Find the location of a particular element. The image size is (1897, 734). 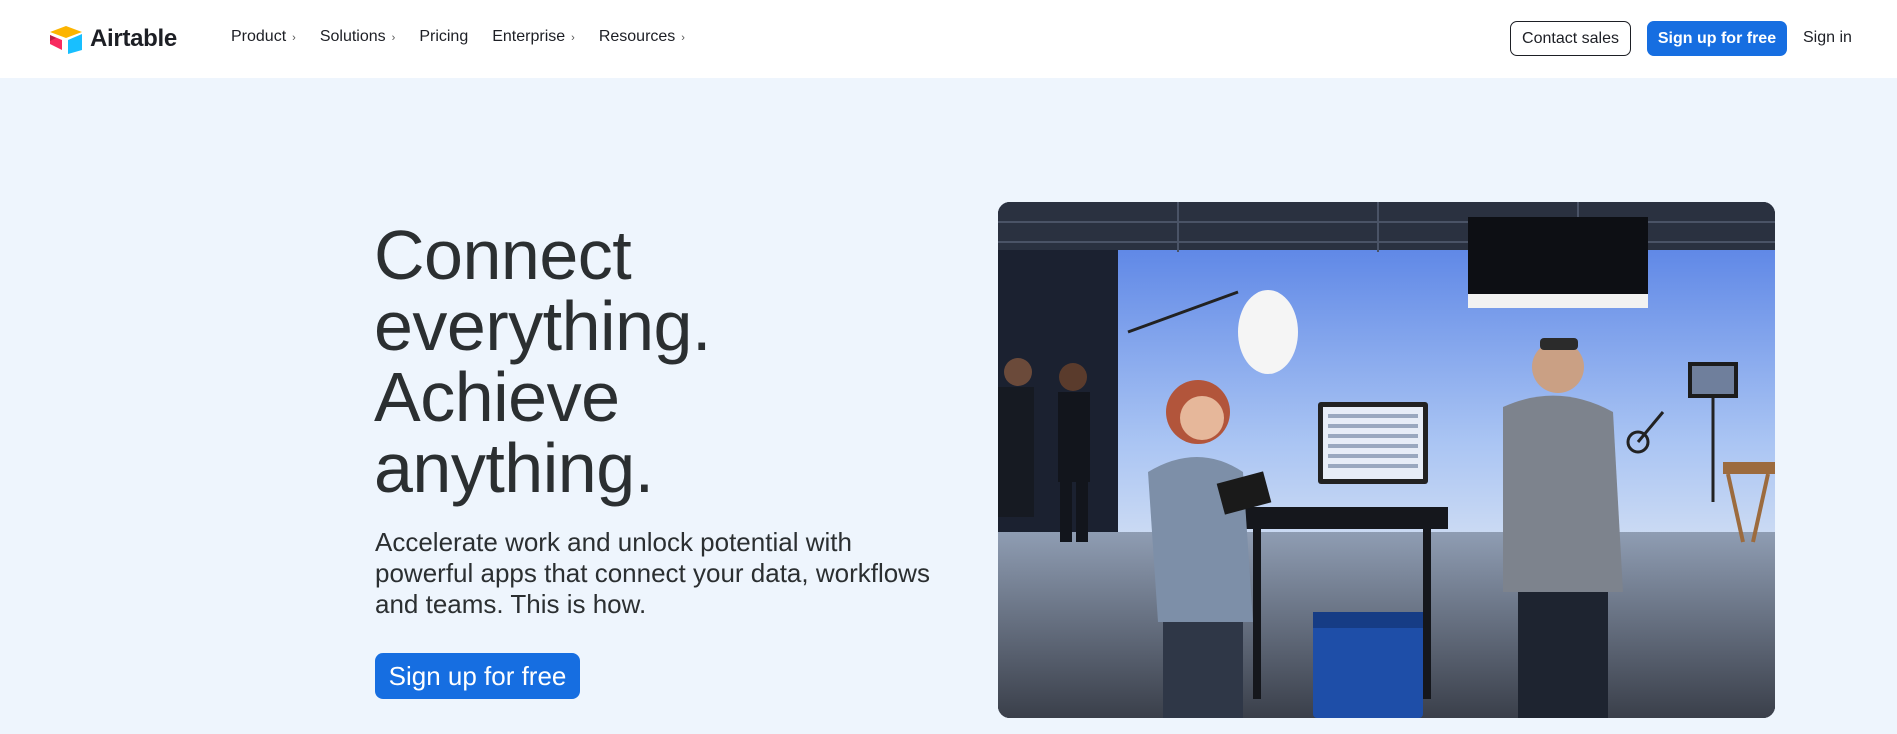

hero-sign-up-button: Sign up for free is located at coordinates (477, 676).